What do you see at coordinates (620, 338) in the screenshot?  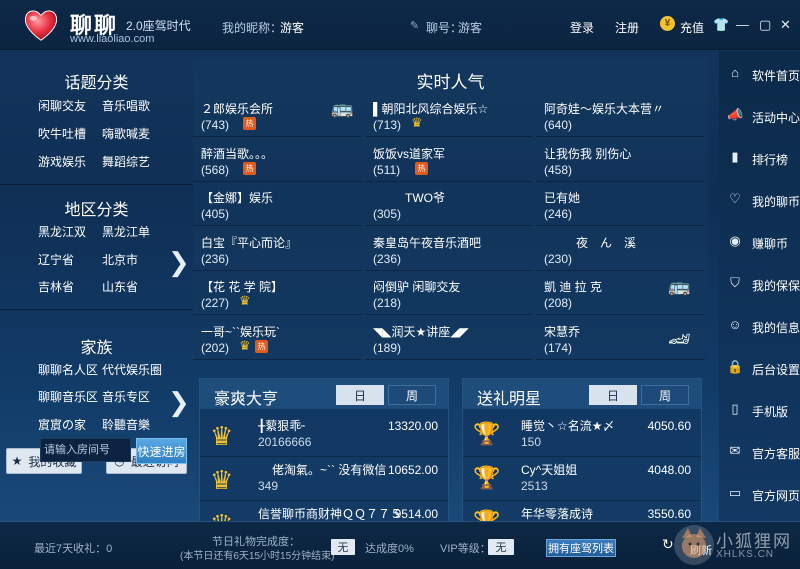 I see `room-item: 宋慧乔 (174) 🏎` at bounding box center [620, 338].